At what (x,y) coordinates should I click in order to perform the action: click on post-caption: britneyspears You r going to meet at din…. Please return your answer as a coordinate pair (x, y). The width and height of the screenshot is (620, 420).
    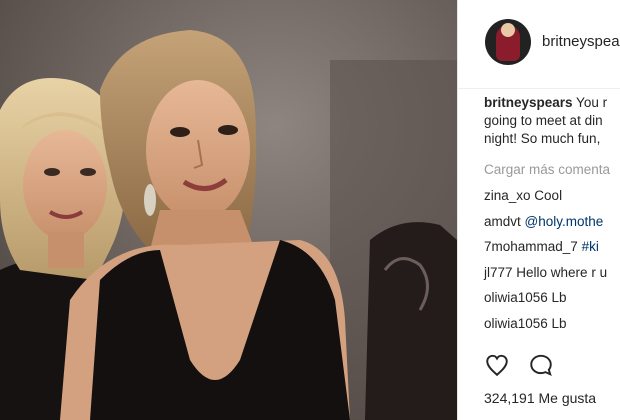
    Looking at the image, I should click on (552, 121).